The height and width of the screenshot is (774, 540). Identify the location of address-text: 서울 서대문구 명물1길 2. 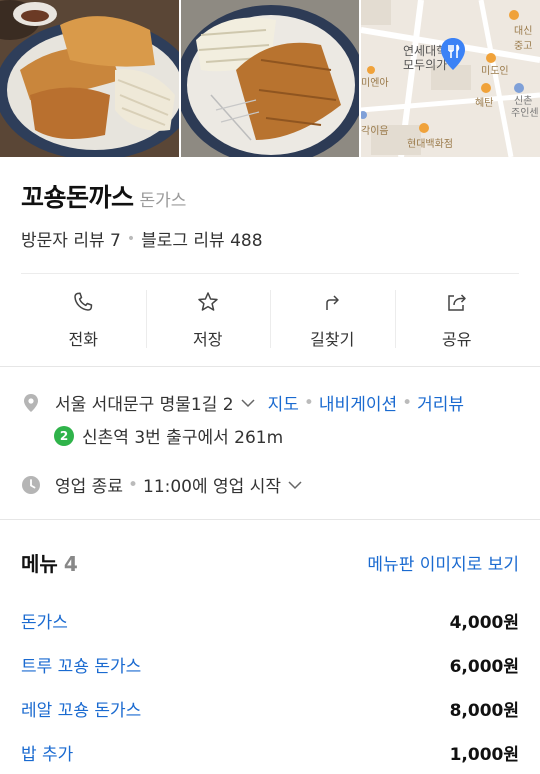
(144, 405).